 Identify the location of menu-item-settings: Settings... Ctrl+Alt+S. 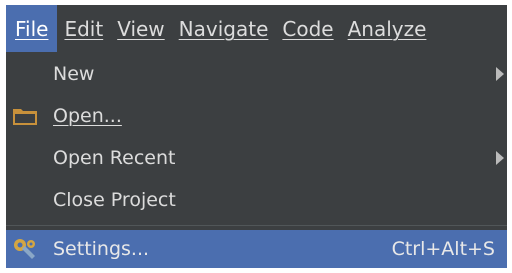
(256, 249).